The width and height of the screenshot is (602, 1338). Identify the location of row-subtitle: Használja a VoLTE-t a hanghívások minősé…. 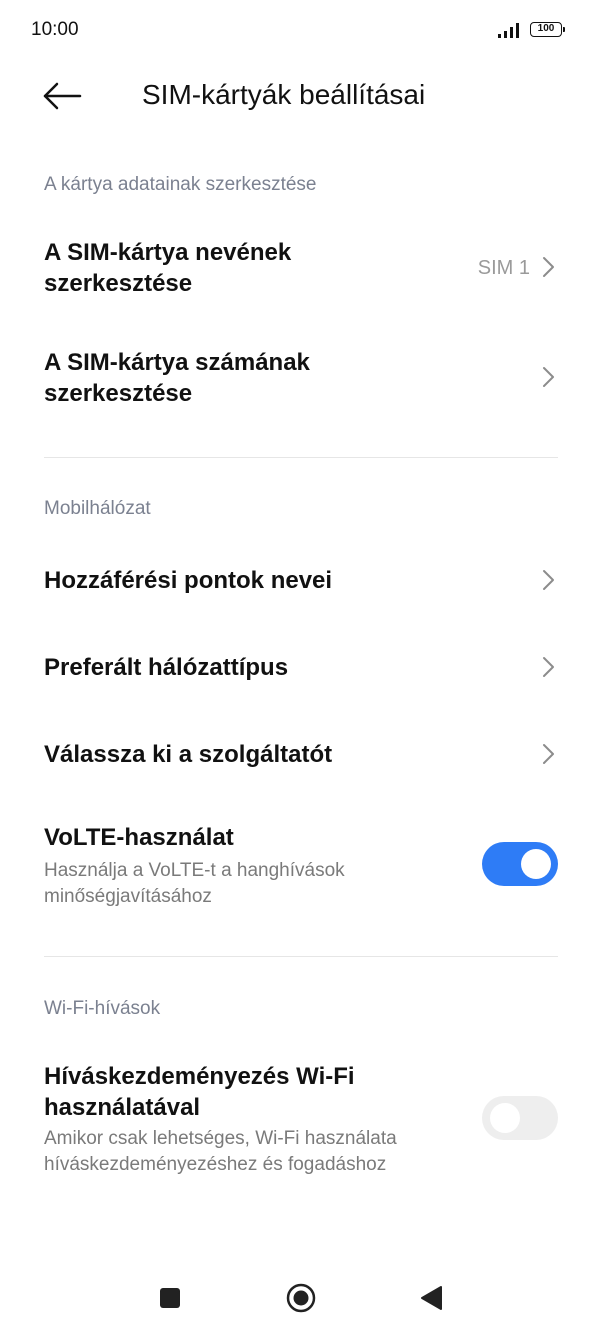
(194, 884).